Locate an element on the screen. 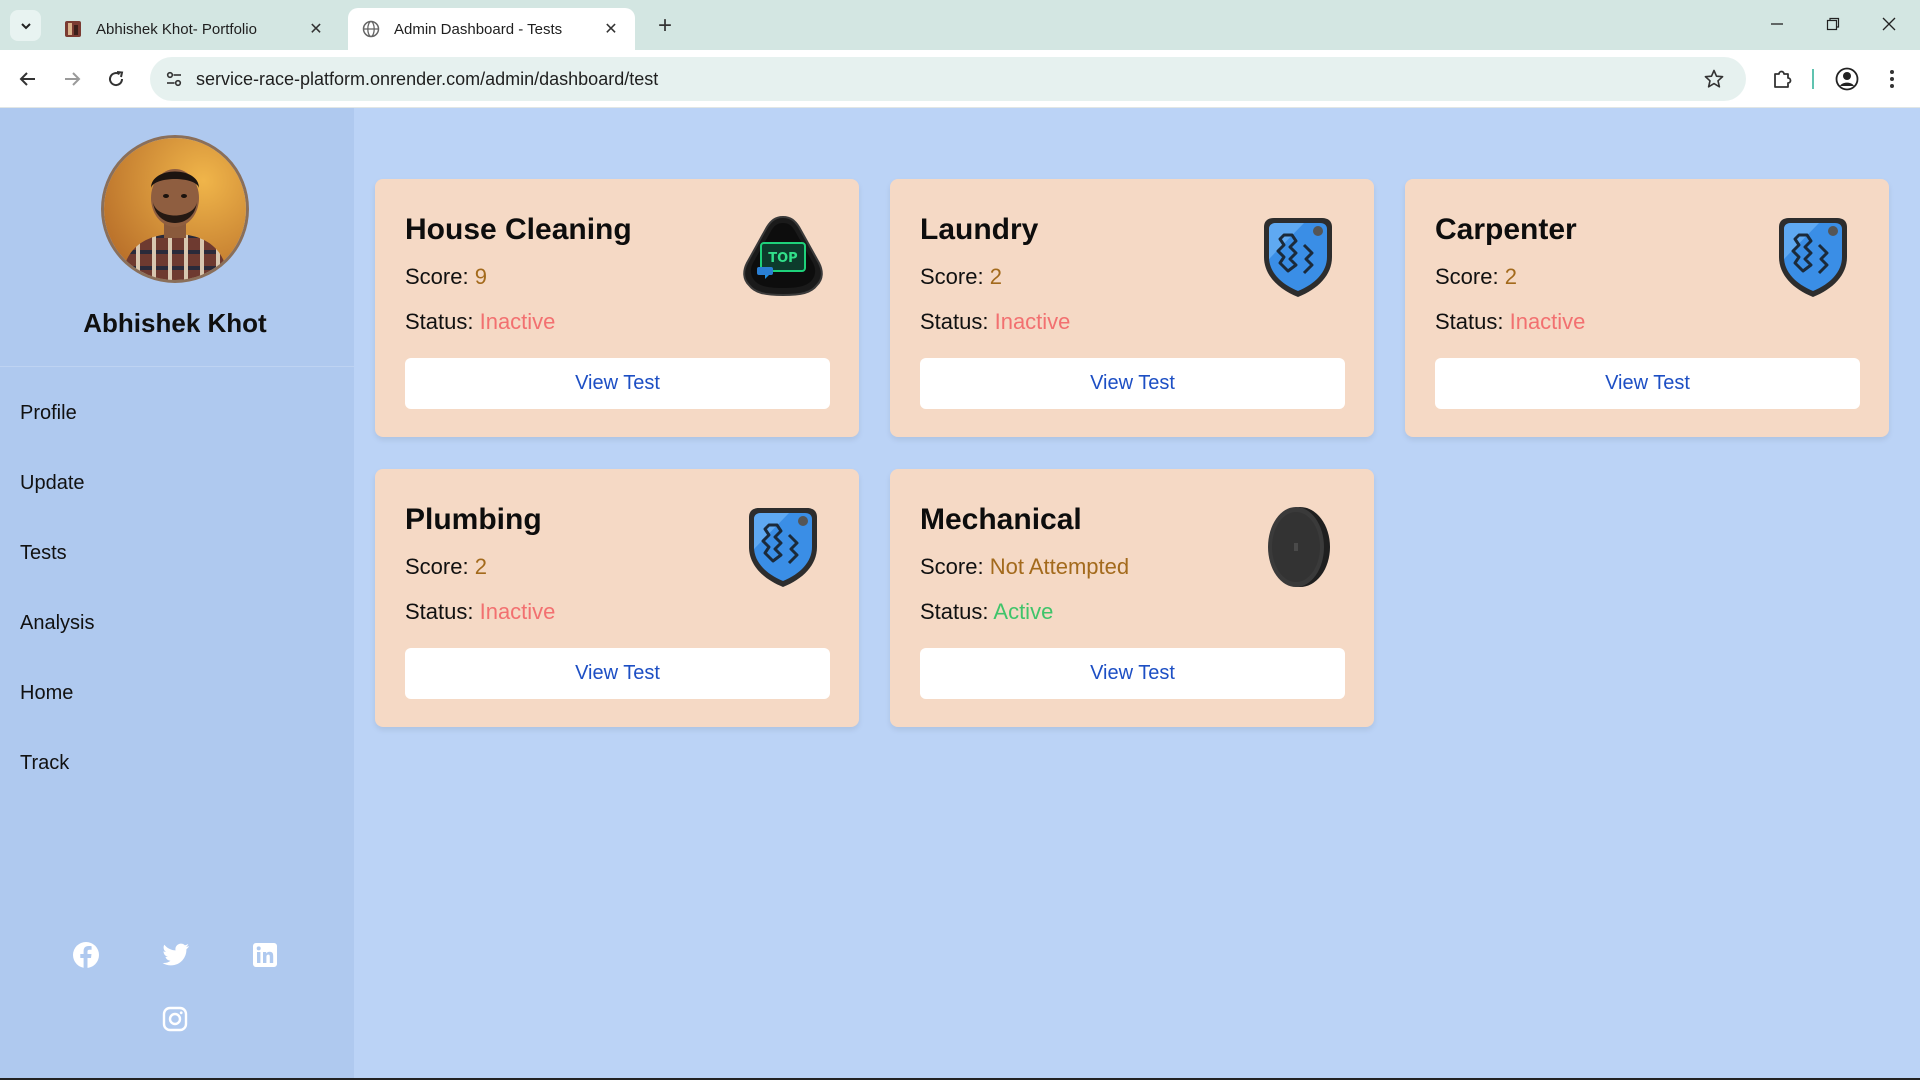  bookmark-star-icon is located at coordinates (1714, 79).